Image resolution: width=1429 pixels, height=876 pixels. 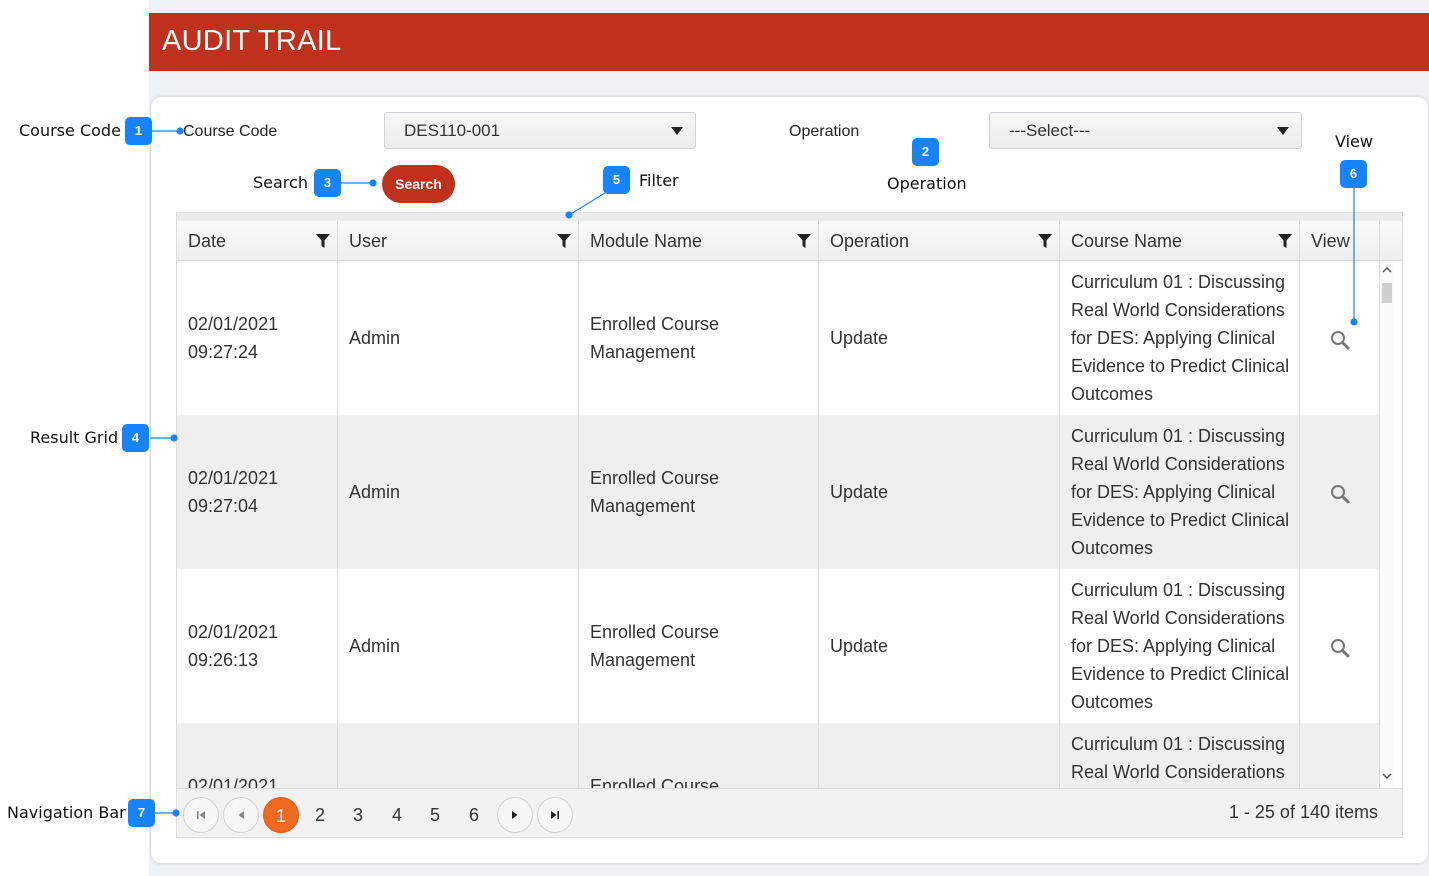 I want to click on page-number-6: 6, so click(x=474, y=815).